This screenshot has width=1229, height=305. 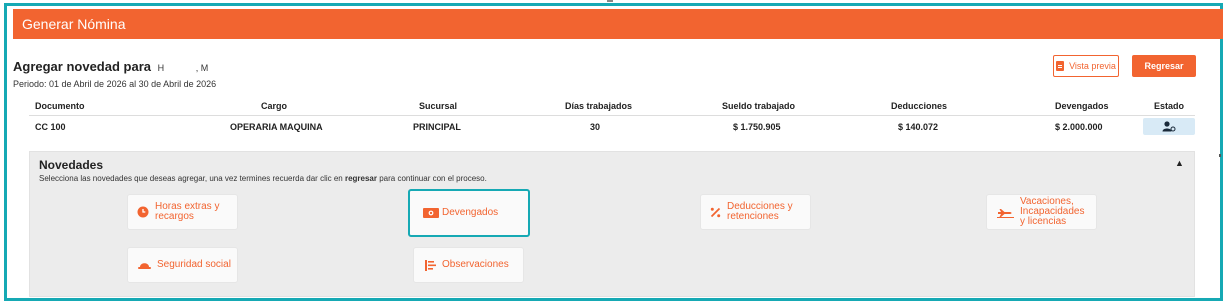 What do you see at coordinates (595, 127) in the screenshot?
I see `cell-dias: 30` at bounding box center [595, 127].